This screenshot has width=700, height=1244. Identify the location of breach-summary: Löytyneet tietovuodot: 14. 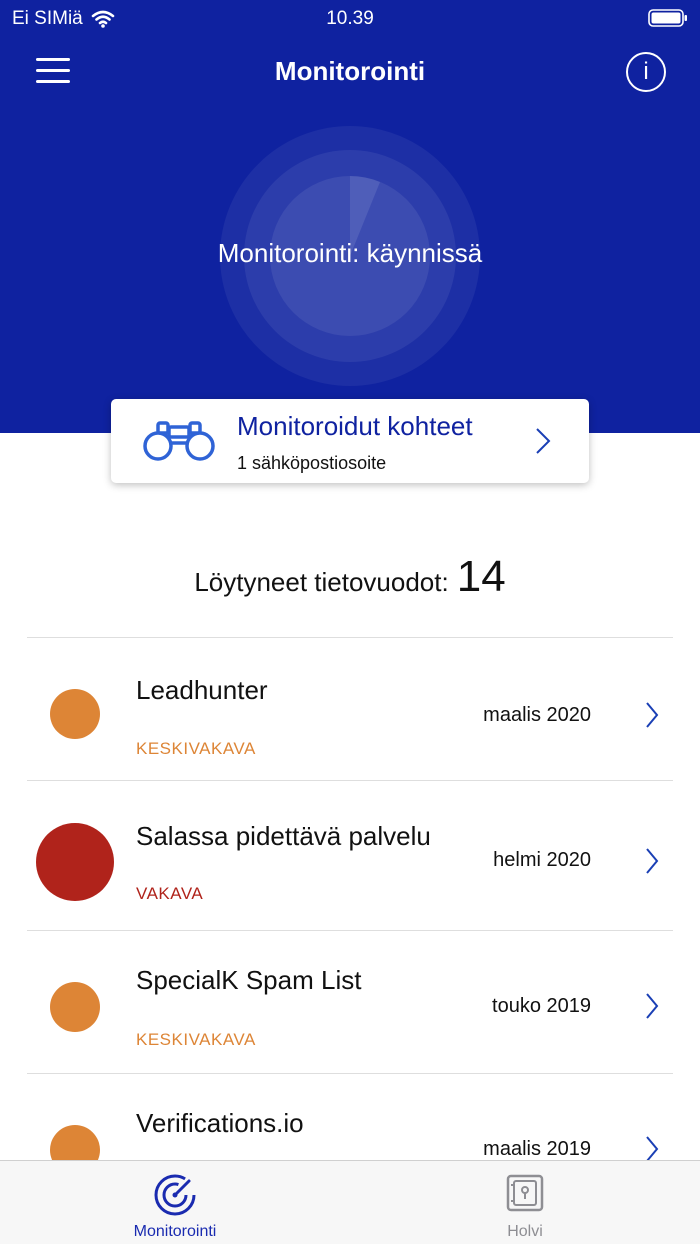
(350, 577).